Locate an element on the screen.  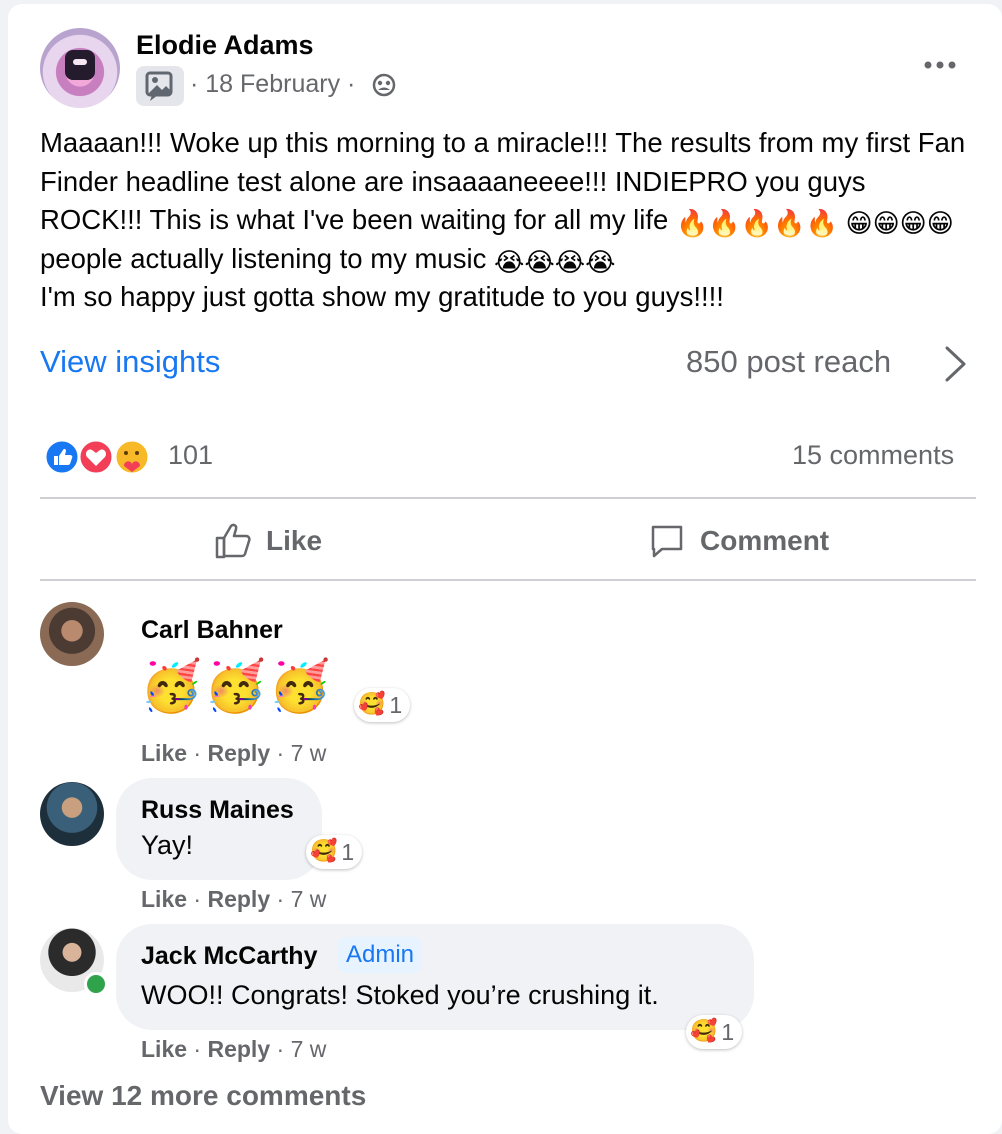
crying-emoji: 😭😭😭😭 is located at coordinates (554, 262).